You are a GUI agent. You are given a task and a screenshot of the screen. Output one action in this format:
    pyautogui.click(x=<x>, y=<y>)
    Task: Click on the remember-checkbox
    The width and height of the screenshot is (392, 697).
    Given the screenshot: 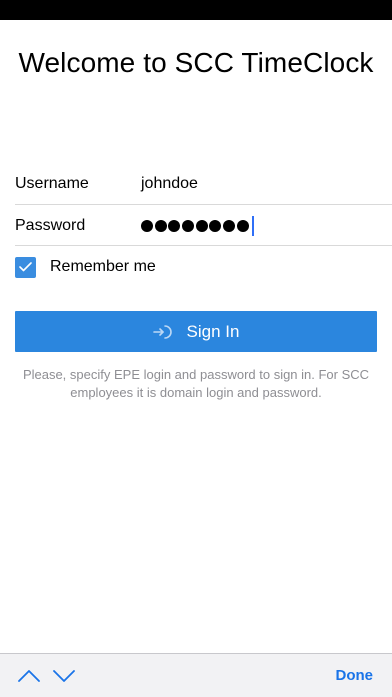 What is the action you would take?
    pyautogui.click(x=25, y=267)
    